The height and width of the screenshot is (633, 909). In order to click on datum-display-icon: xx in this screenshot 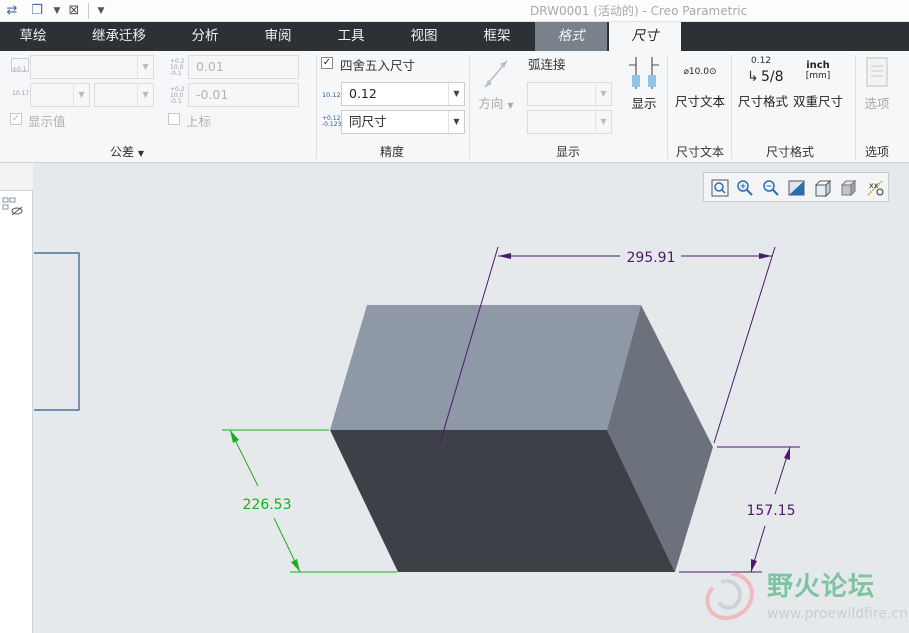, I will do `click(875, 188)`.